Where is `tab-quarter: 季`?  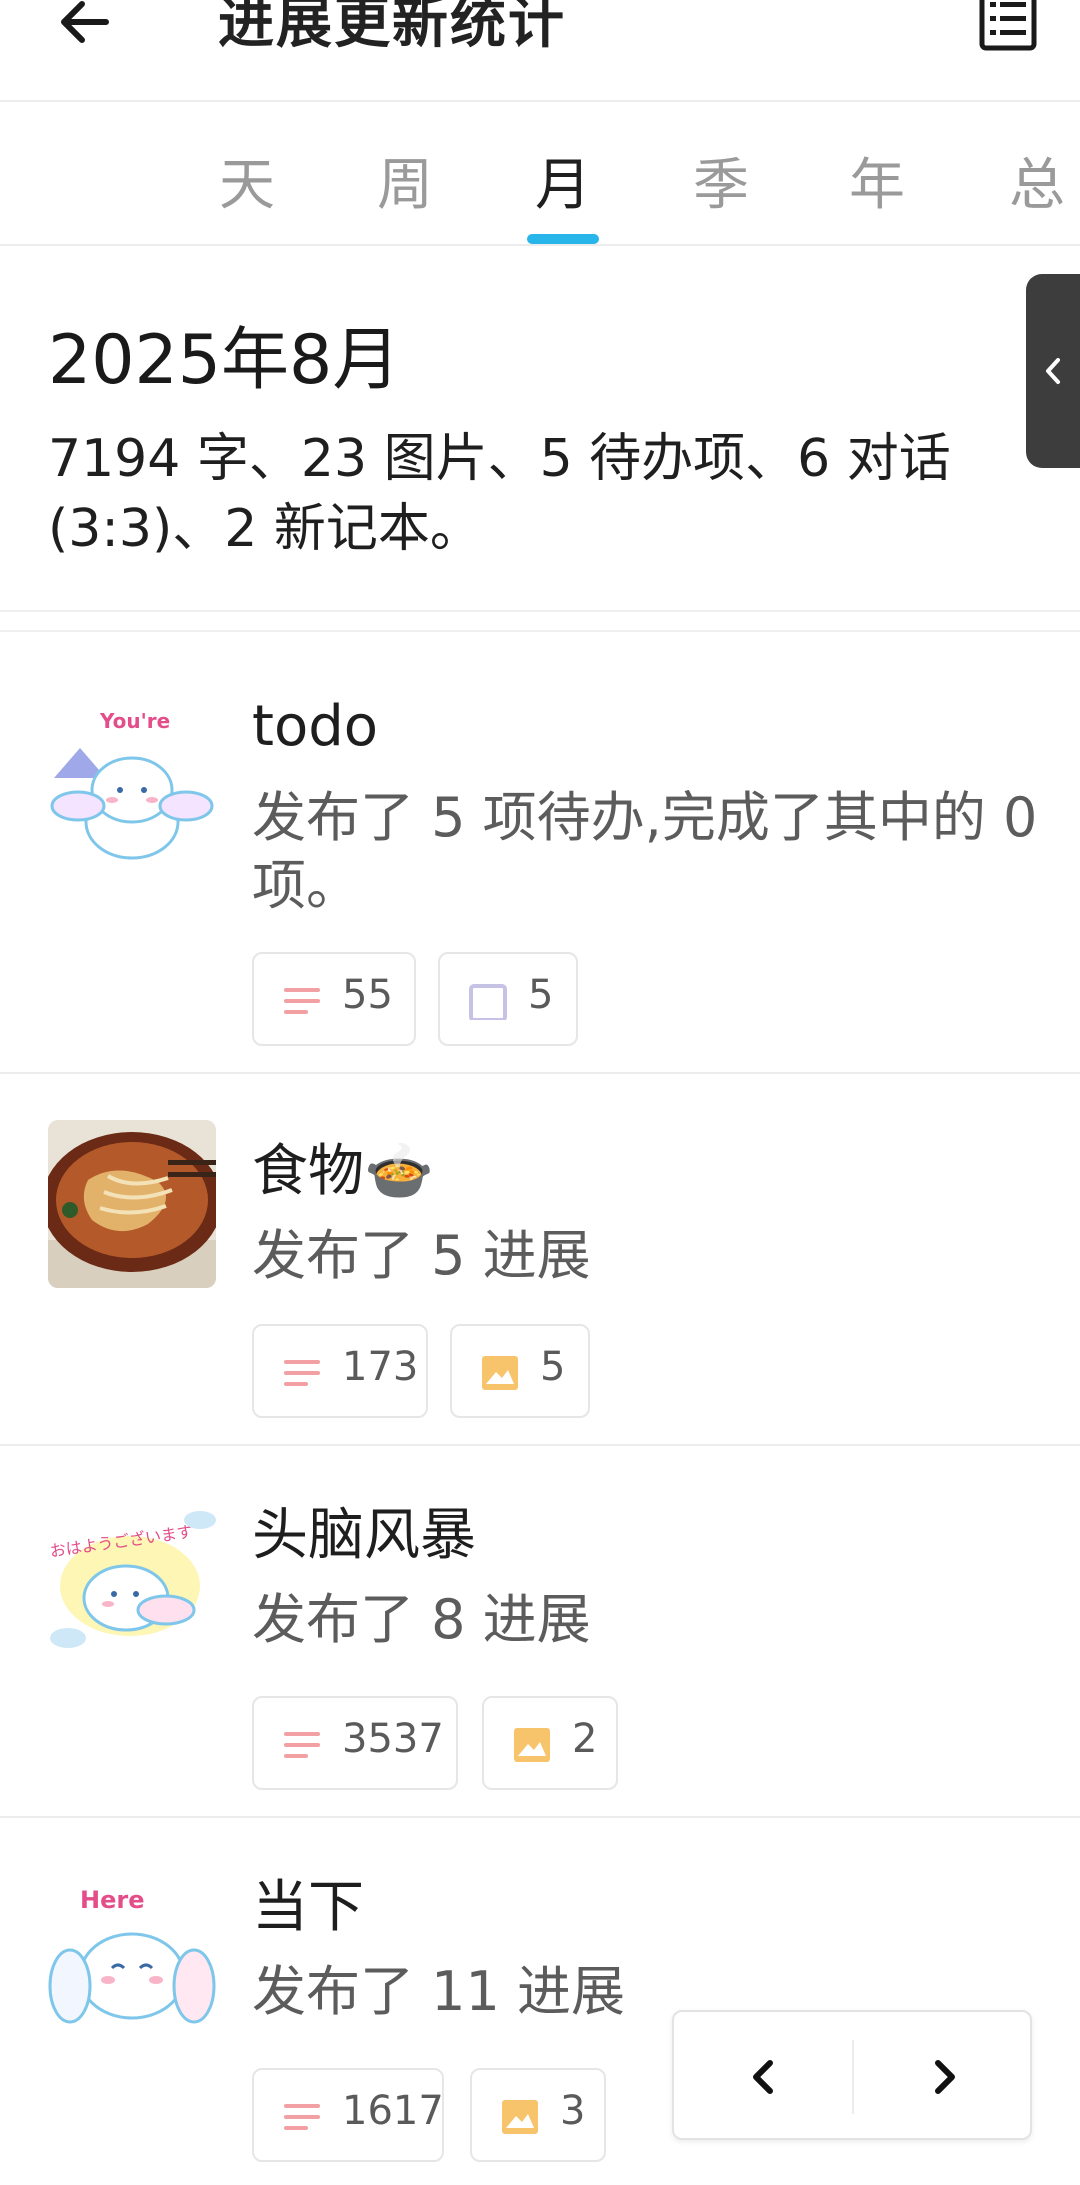 tab-quarter: 季 is located at coordinates (721, 180).